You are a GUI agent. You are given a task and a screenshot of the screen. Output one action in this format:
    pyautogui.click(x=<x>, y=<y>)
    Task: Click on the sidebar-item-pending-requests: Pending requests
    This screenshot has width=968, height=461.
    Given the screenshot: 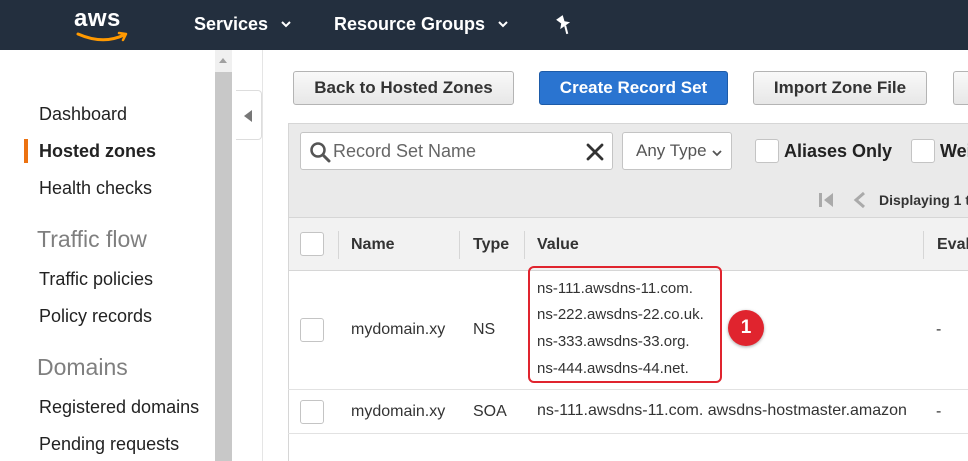 What is the action you would take?
    pyautogui.click(x=109, y=444)
    